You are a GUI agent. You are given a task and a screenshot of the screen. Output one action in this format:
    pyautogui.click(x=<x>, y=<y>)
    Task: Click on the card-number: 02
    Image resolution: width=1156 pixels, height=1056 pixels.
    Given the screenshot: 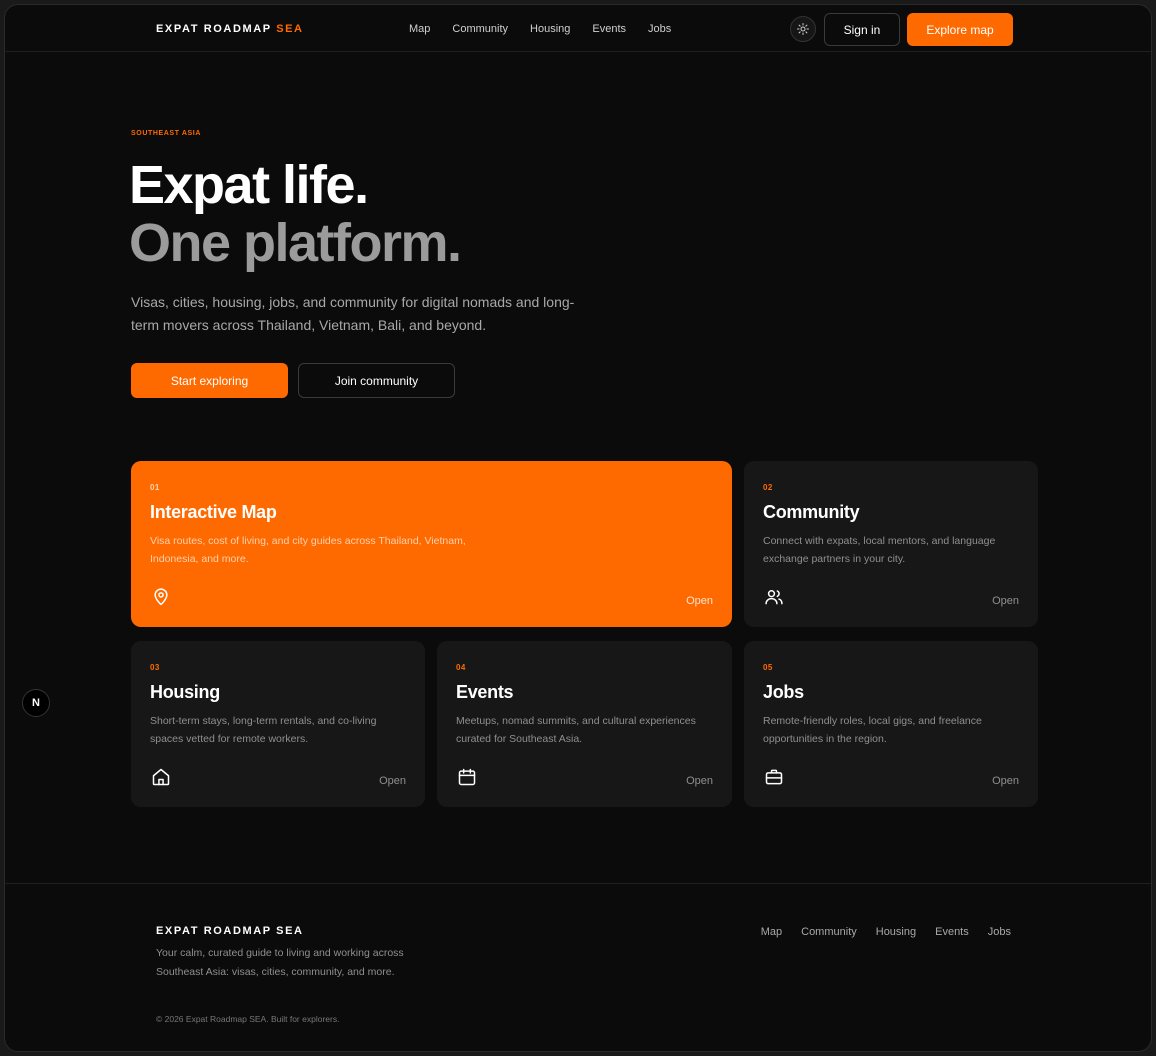 What is the action you would take?
    pyautogui.click(x=768, y=487)
    